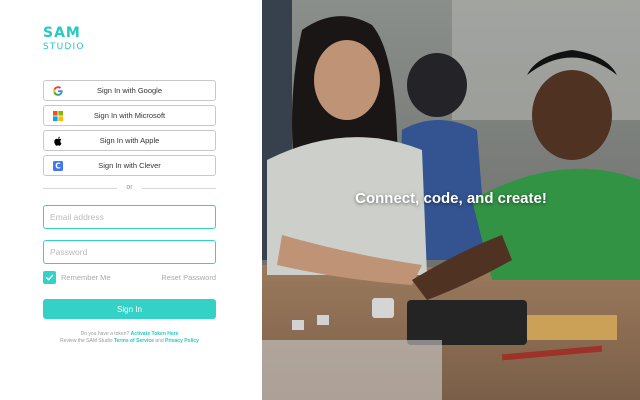 The width and height of the screenshot is (640, 400). What do you see at coordinates (129, 217) in the screenshot?
I see `email-field` at bounding box center [129, 217].